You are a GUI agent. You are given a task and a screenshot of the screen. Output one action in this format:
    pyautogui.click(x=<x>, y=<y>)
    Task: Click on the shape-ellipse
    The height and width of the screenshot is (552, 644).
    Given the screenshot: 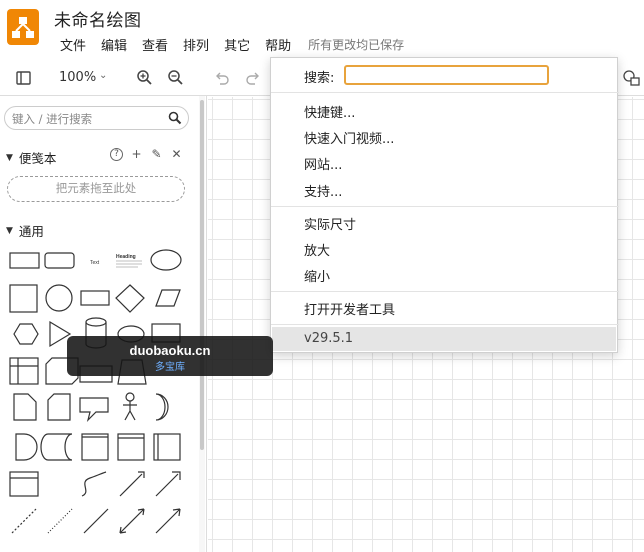 What is the action you would take?
    pyautogui.click(x=166, y=260)
    